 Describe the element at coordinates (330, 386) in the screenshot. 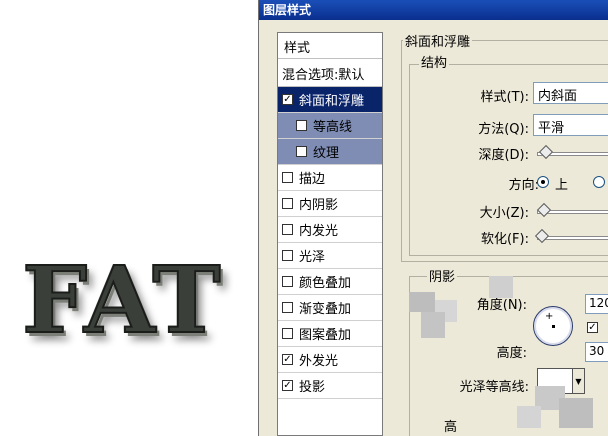

I see `style-item: ✓ 投影` at that location.